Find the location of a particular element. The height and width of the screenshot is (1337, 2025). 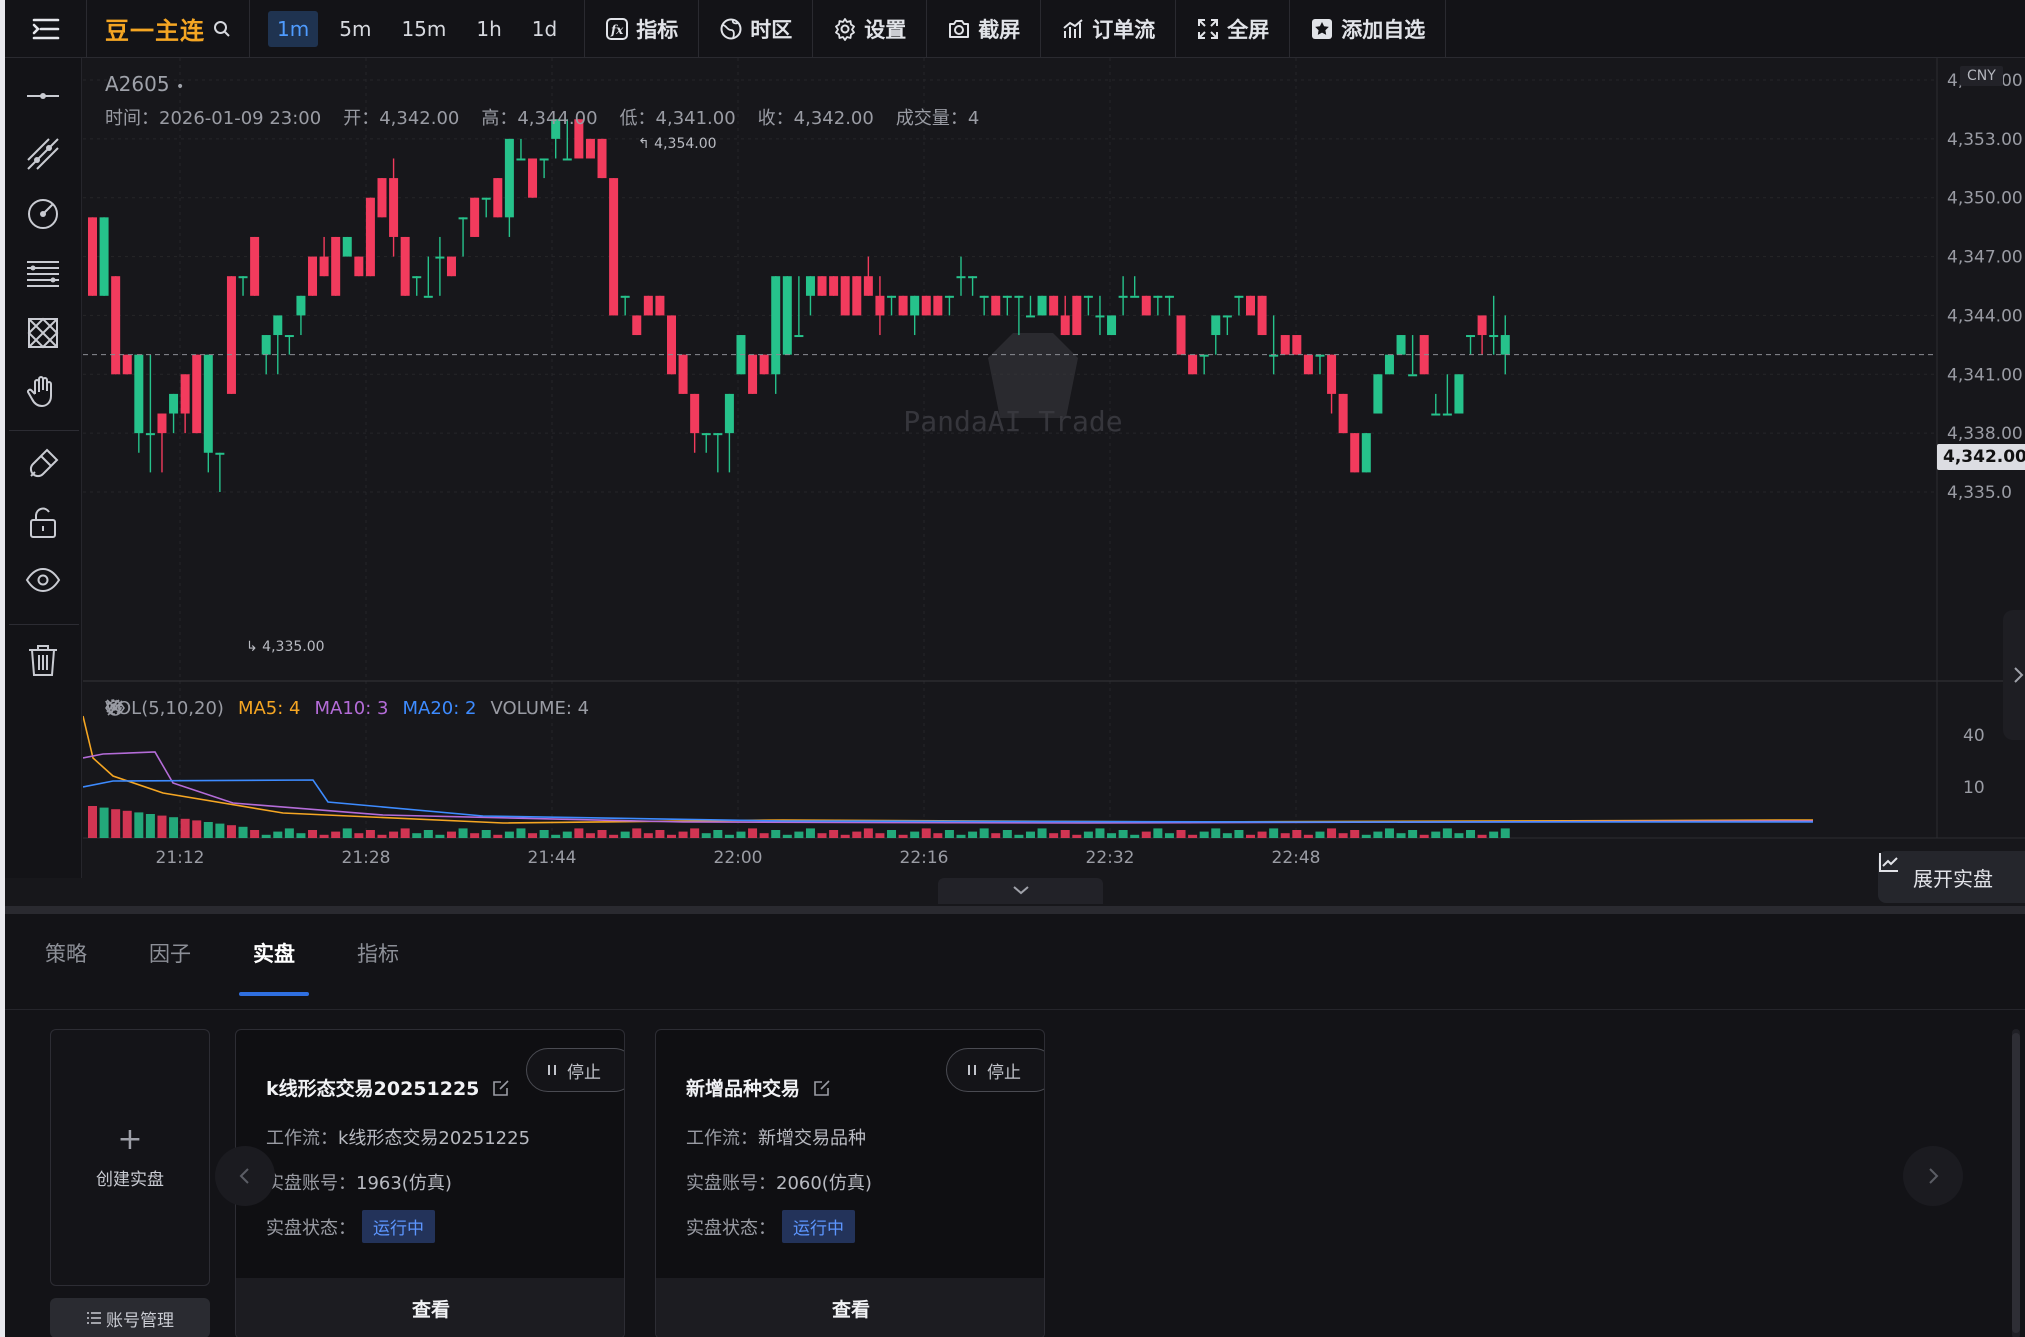

bottom-tabs: 策略 因子 实盘 指标 is located at coordinates (253, 967).